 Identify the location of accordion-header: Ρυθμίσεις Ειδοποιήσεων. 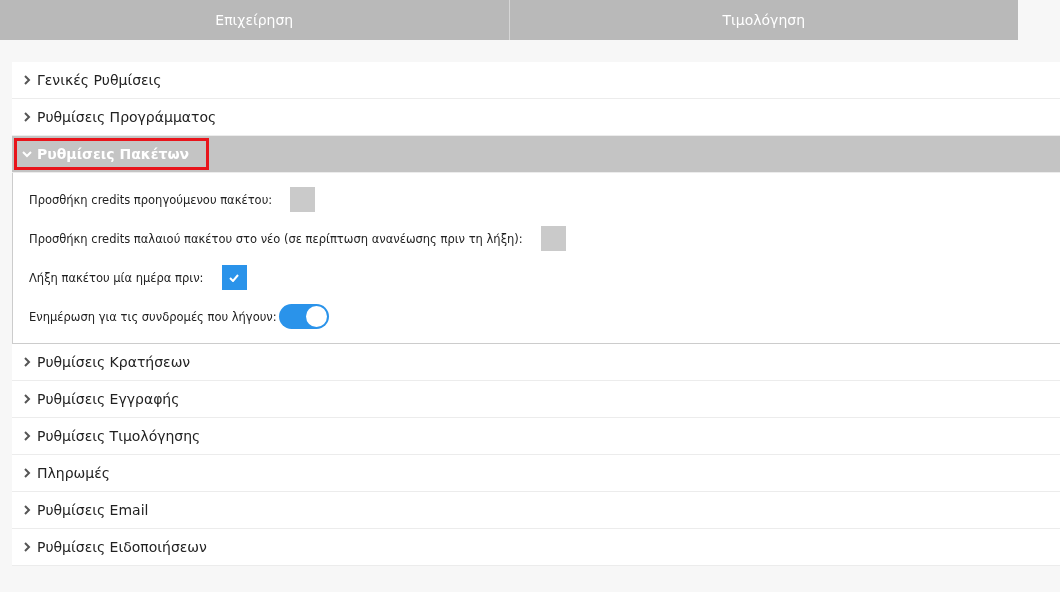
(536, 547).